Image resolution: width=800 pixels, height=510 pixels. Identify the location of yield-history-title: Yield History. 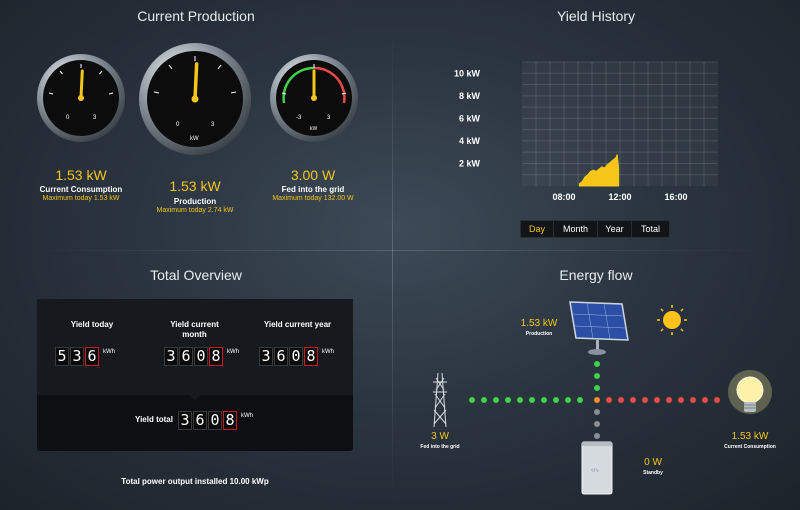
(596, 16).